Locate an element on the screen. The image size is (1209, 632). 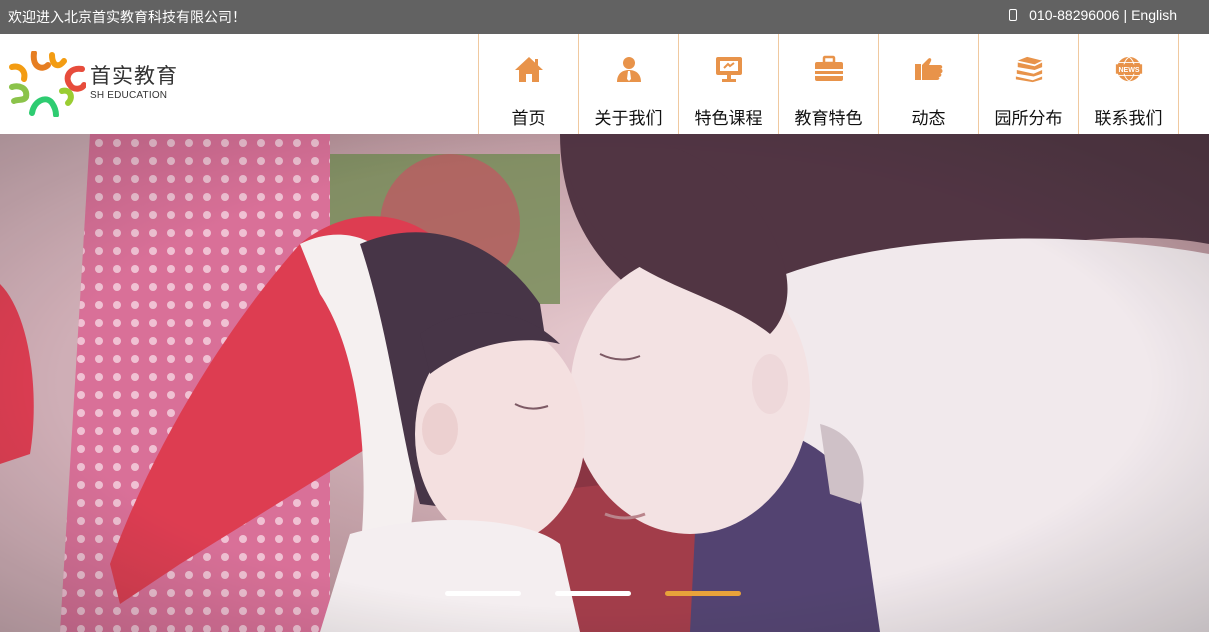
news-globe-icon: NEWS is located at coordinates (1129, 69).